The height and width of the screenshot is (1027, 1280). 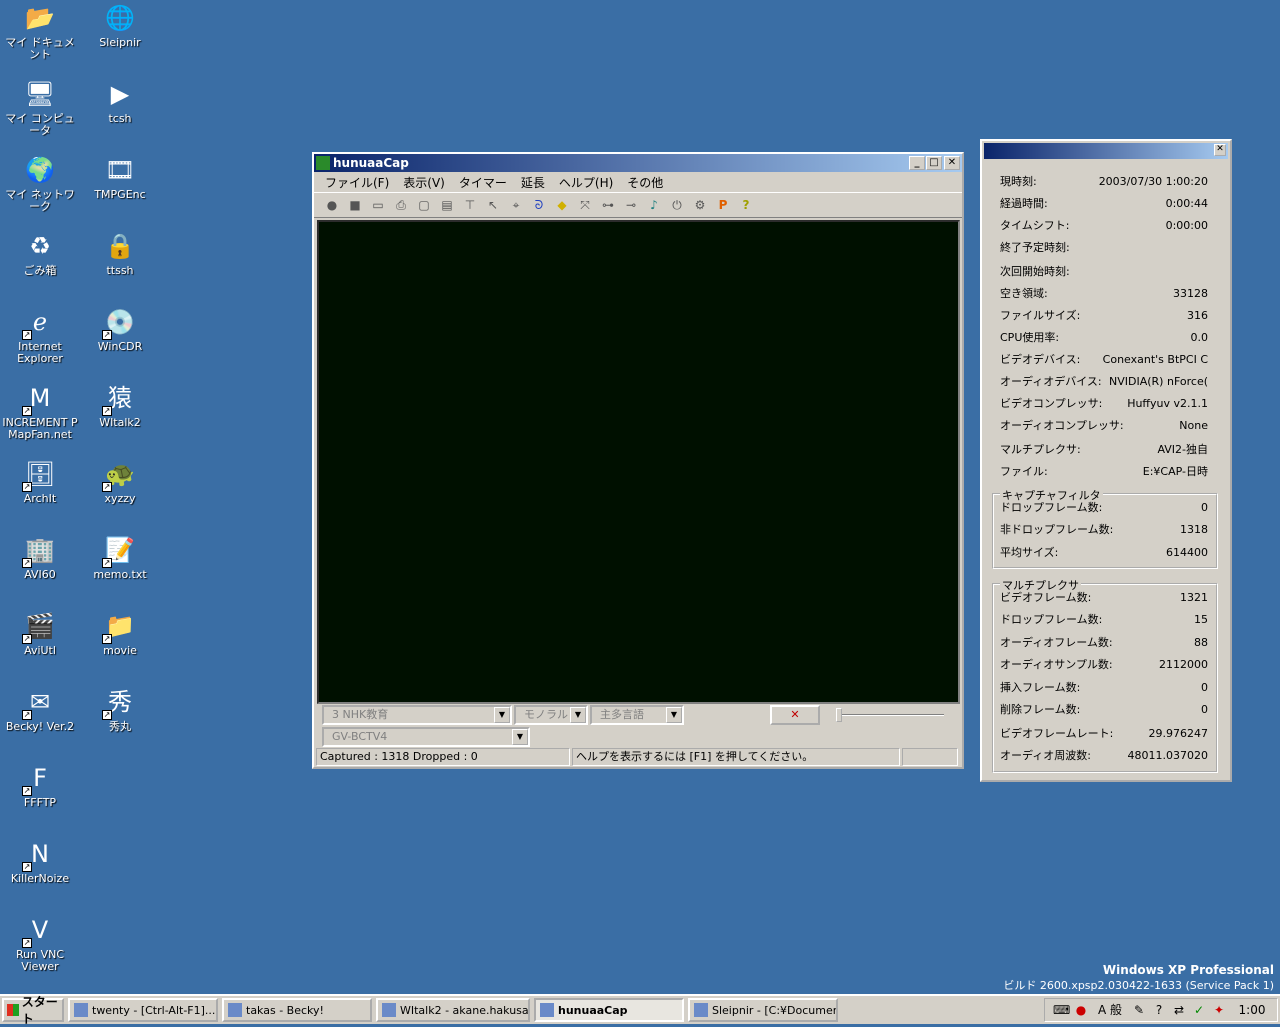 I want to click on desktop-icon: N ↗ KillerNoize, so click(x=40, y=861).